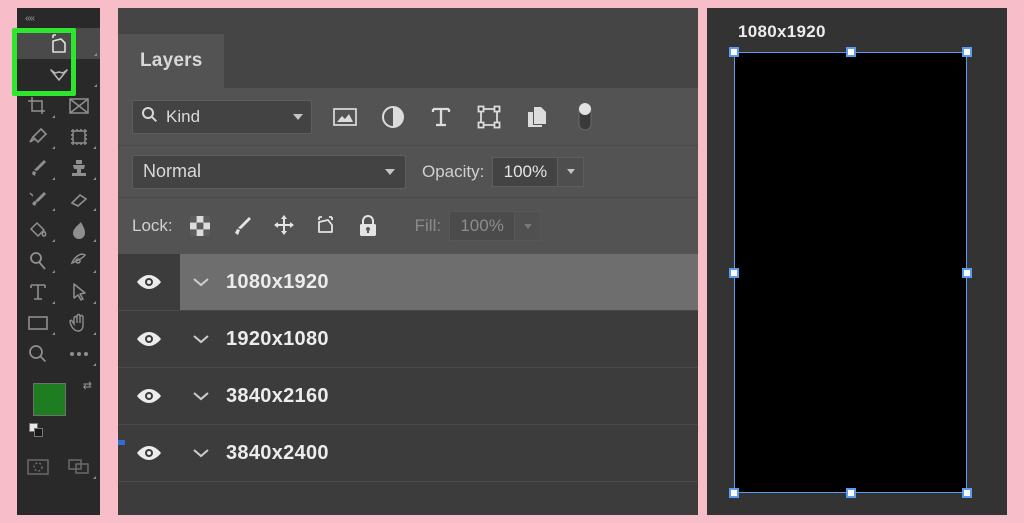  What do you see at coordinates (277, 452) in the screenshot?
I see `layer-name: 3840x2400` at bounding box center [277, 452].